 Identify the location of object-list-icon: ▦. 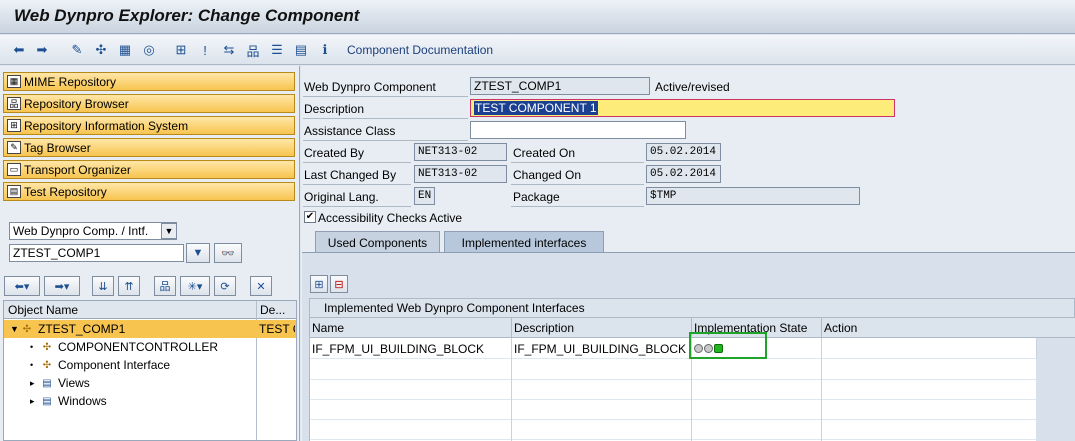
(125, 50).